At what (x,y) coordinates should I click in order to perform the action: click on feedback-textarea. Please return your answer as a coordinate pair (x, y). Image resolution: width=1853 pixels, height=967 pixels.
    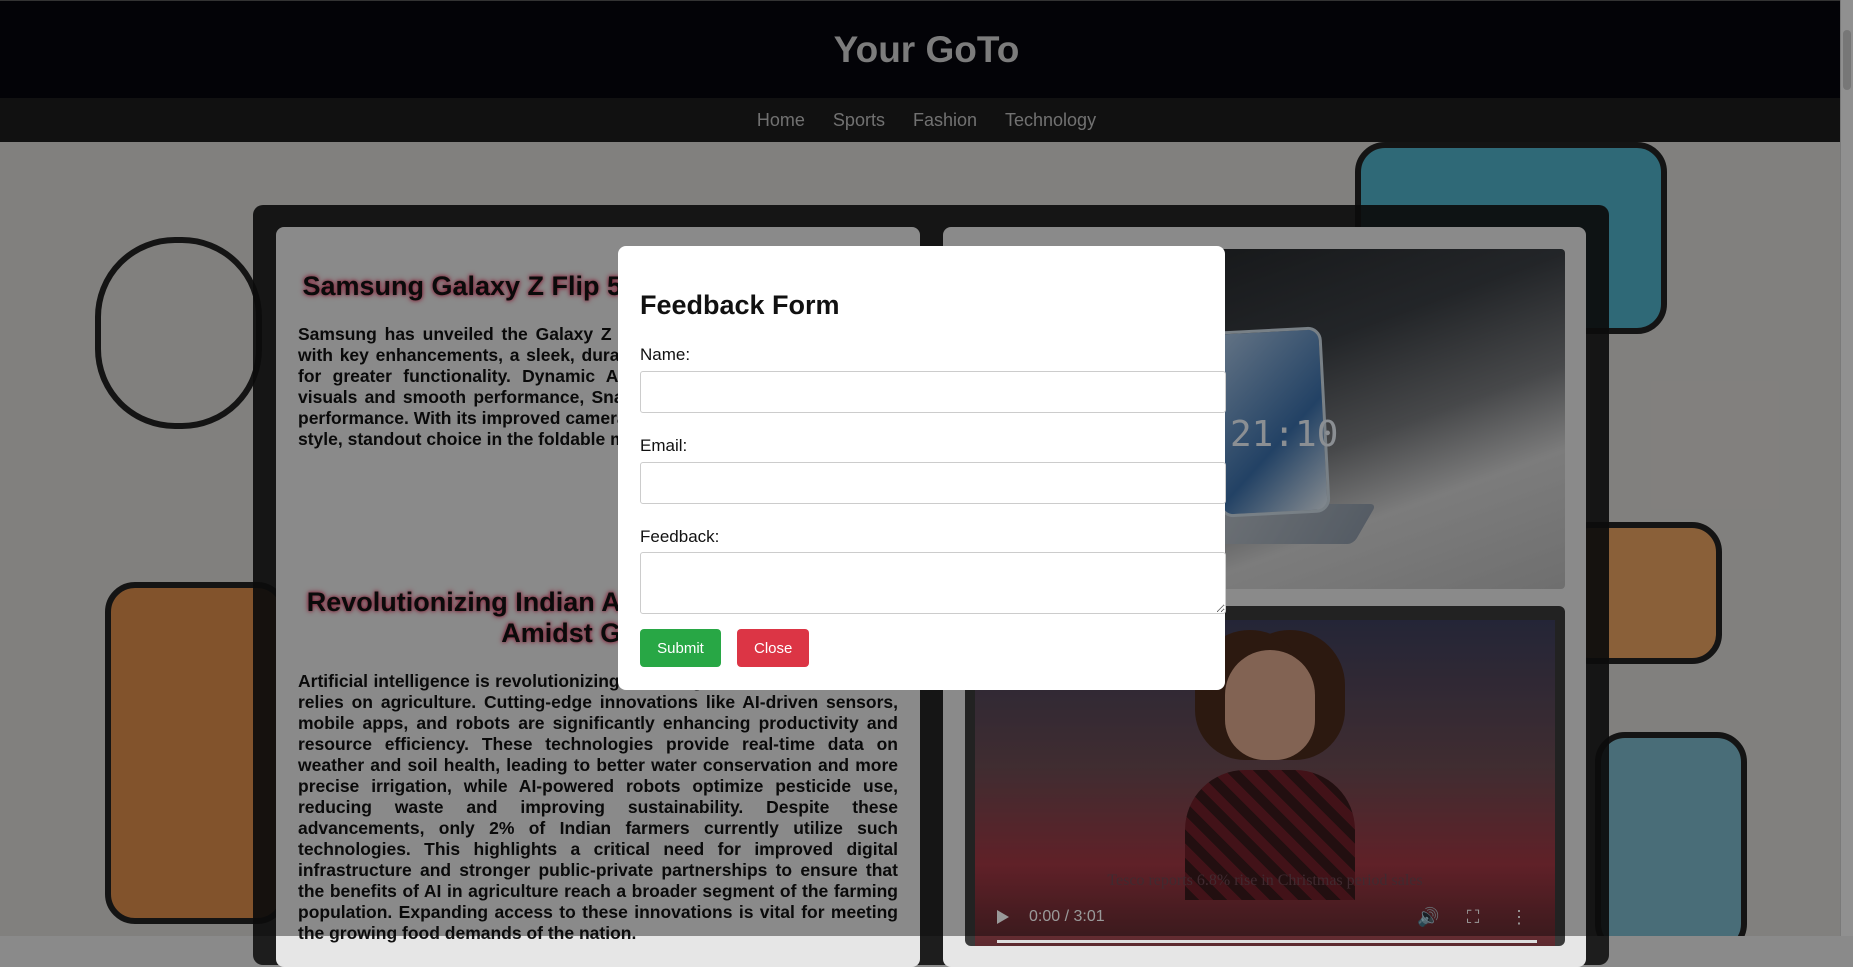
    Looking at the image, I should click on (933, 583).